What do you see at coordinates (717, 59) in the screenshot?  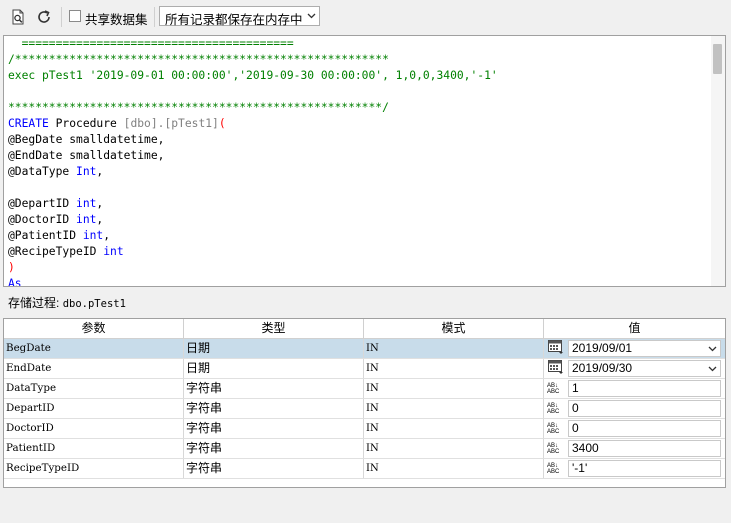 I see `scrollbar-thumb` at bounding box center [717, 59].